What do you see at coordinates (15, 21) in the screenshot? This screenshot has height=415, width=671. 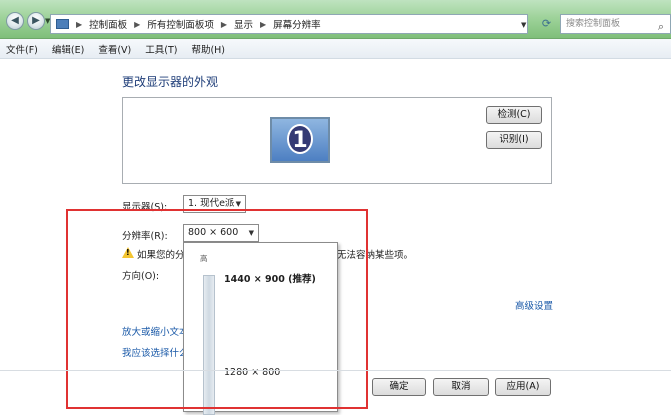 I see `back-button: ◀` at bounding box center [15, 21].